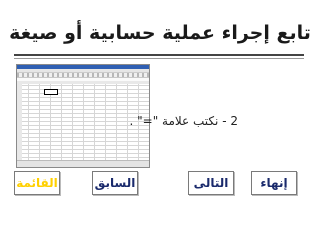 This screenshot has width=320, height=240. Describe the element at coordinates (274, 183) in the screenshot. I see `finish-button: إنهاء` at that location.